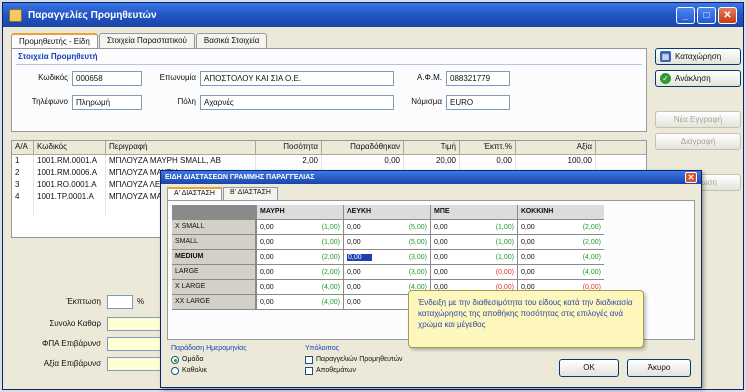 This screenshot has width=746, height=392. What do you see at coordinates (488, 161) in the screenshot?
I see `row-discount-cell: 0,00` at bounding box center [488, 161].